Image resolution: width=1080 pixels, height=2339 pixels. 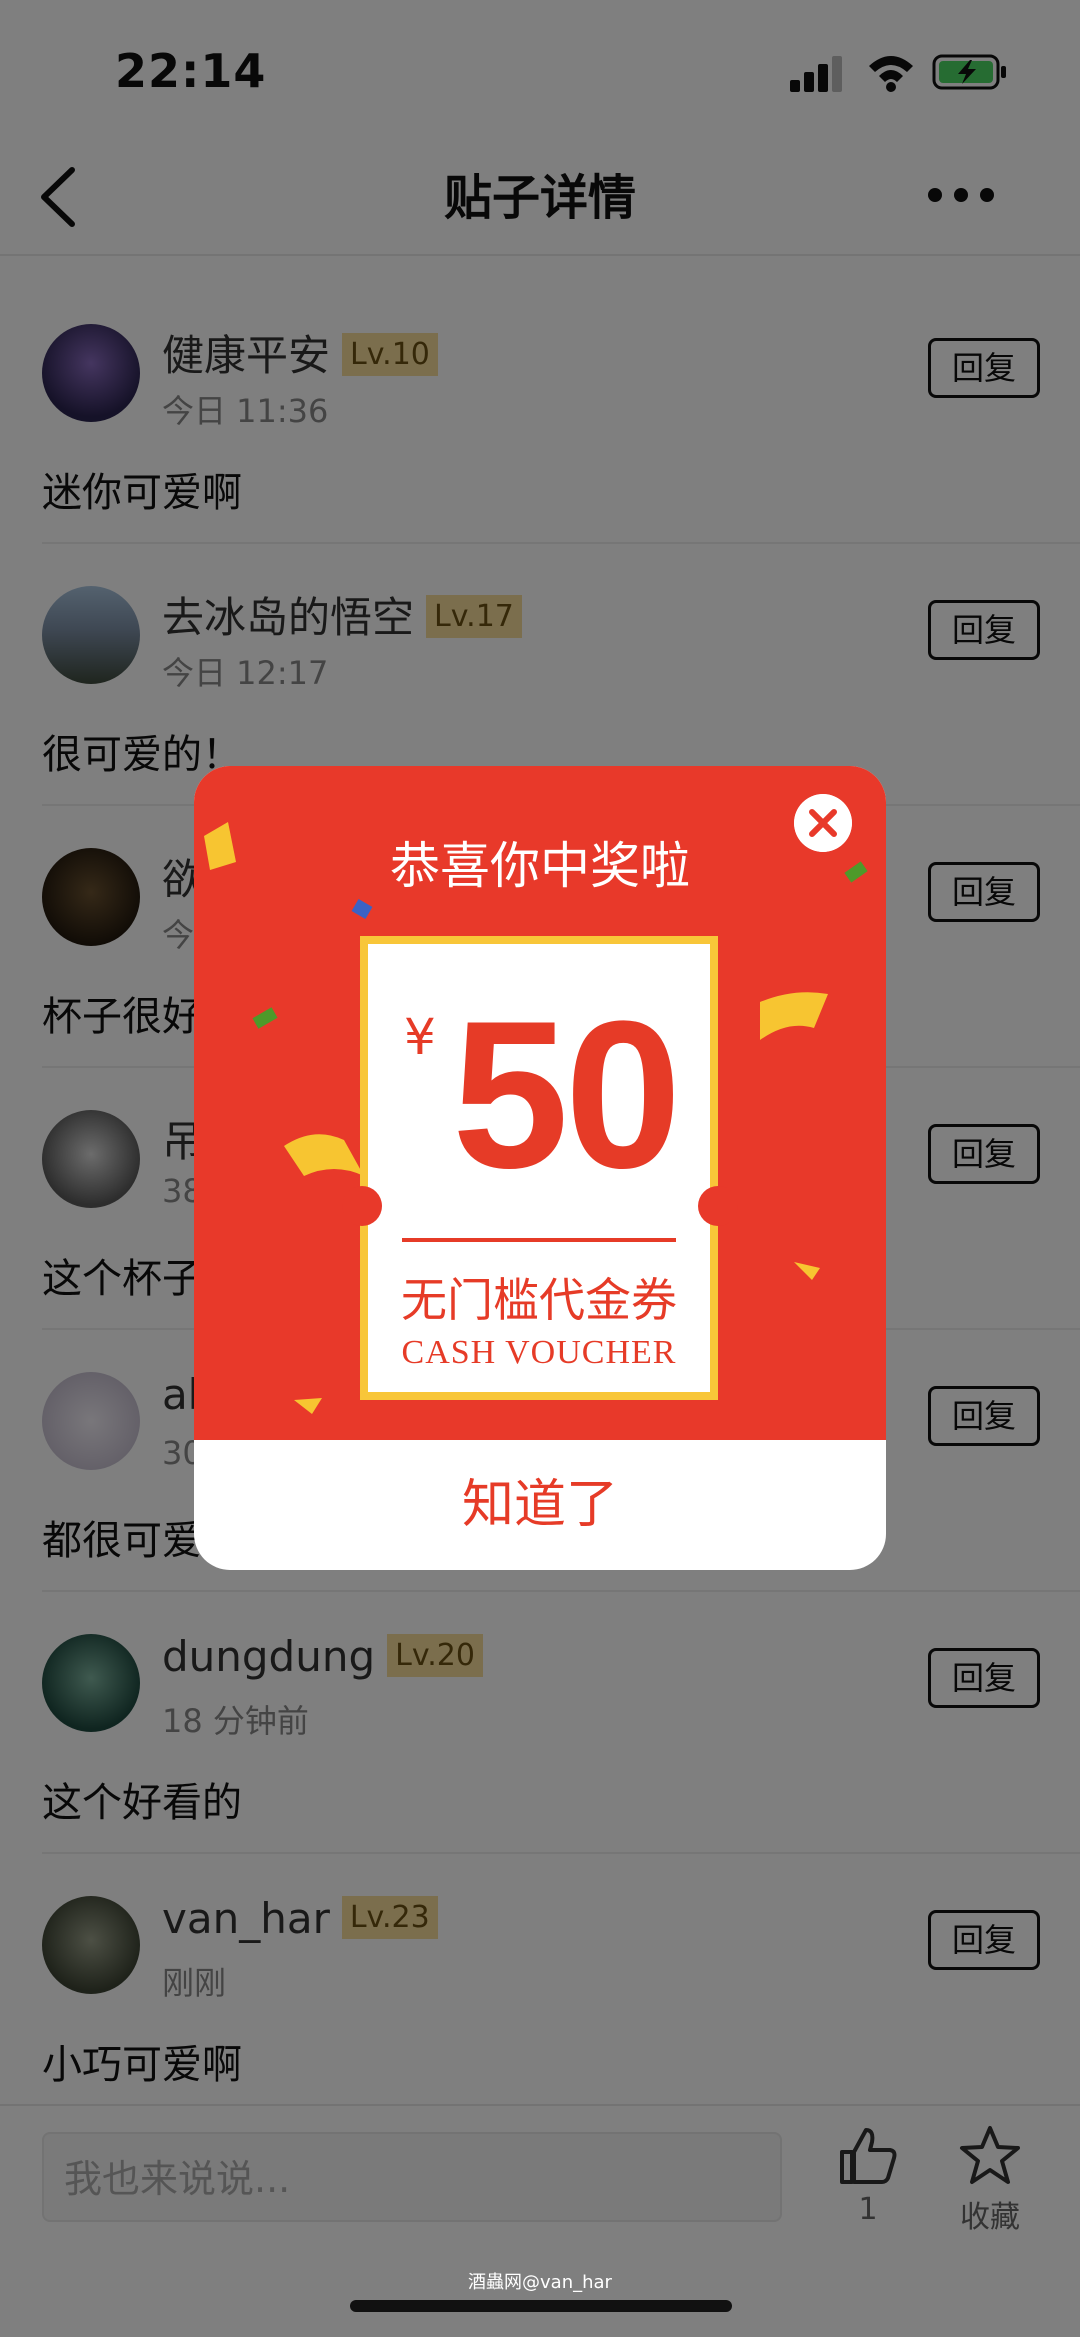 What do you see at coordinates (823, 823) in the screenshot?
I see `close-icon` at bounding box center [823, 823].